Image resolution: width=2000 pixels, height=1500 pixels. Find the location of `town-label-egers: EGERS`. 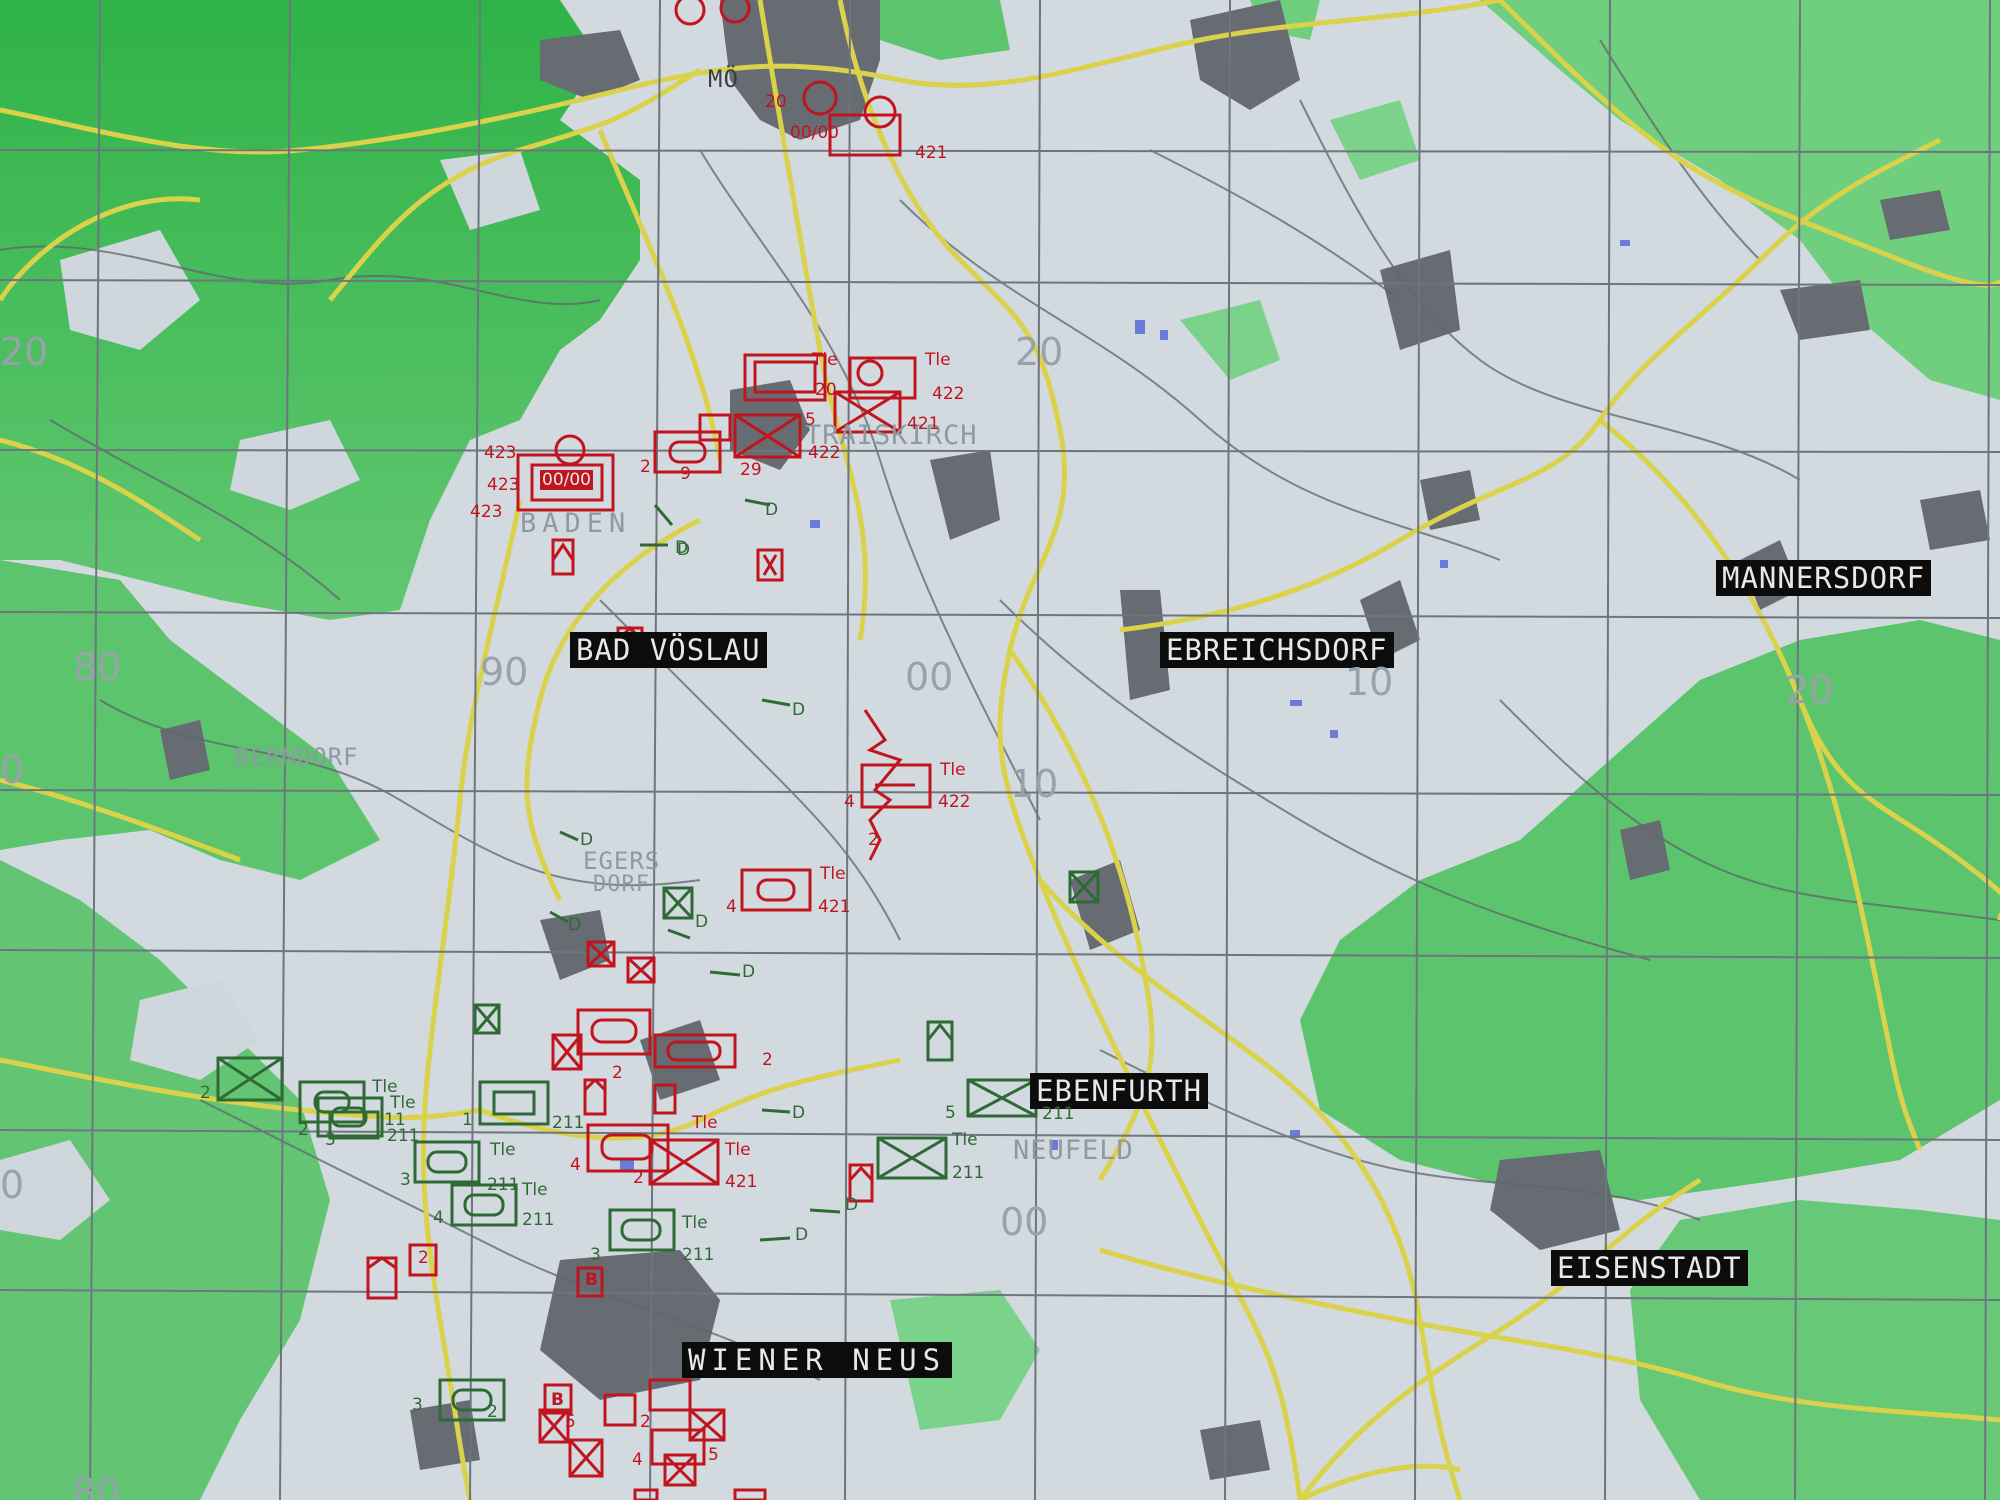

town-label-egers: EGERS is located at coordinates (622, 861).